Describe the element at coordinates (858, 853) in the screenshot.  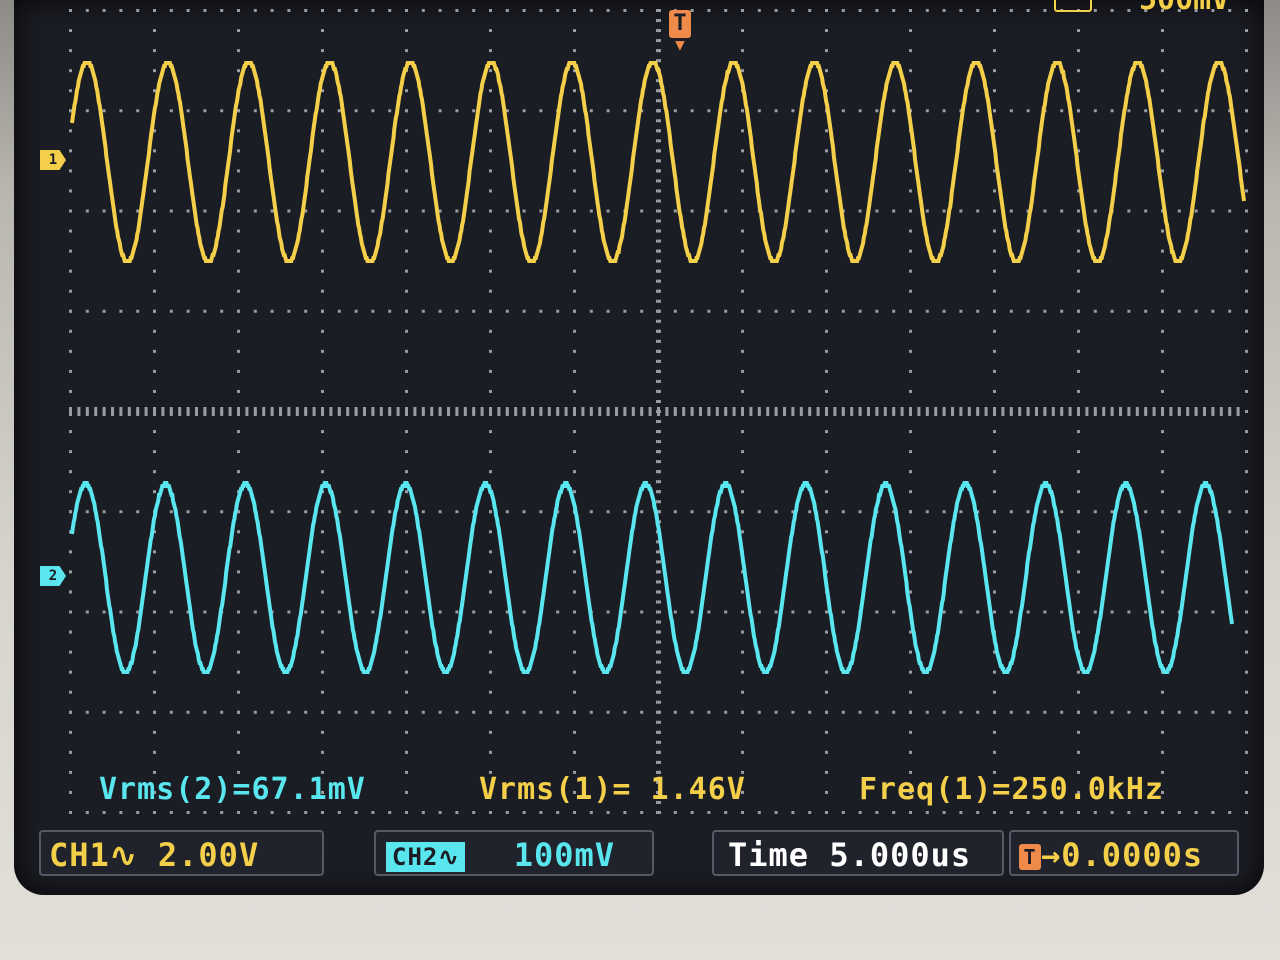
I see `timebase-box: Time 5.000us` at that location.